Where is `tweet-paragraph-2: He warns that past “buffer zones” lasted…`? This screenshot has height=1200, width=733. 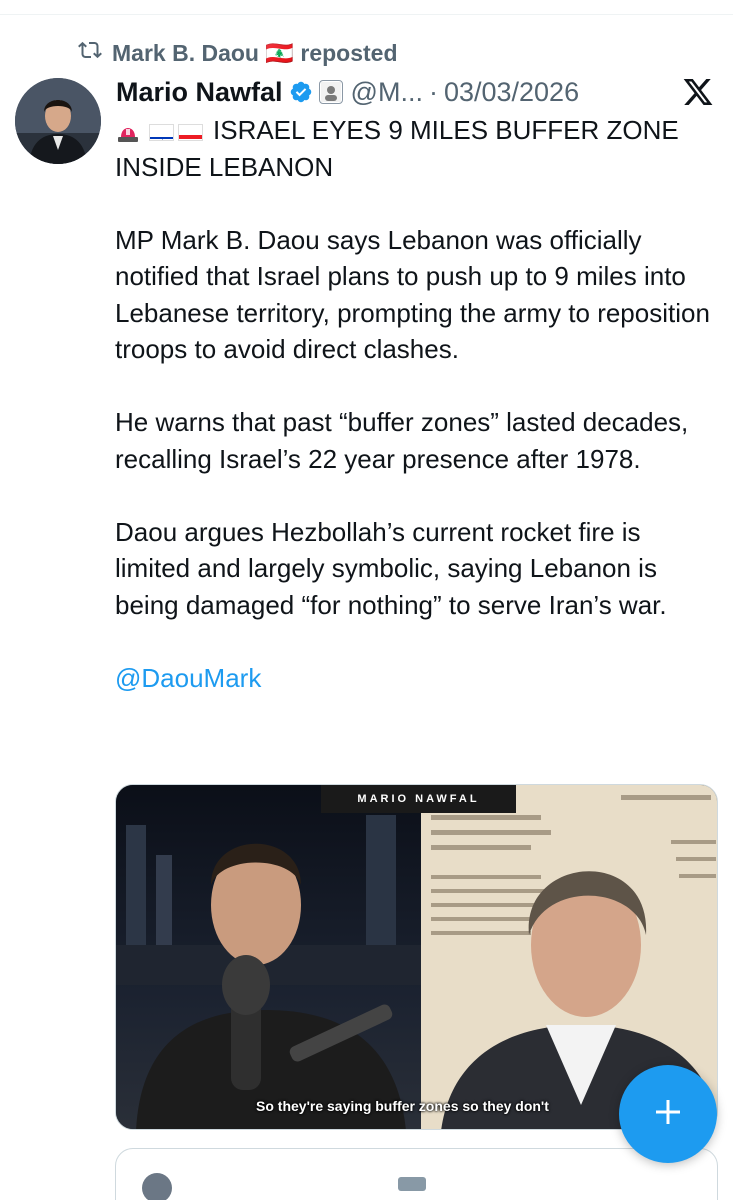
tweet-paragraph-2: He warns that past “buffer zones” lasted… is located at coordinates (402, 440).